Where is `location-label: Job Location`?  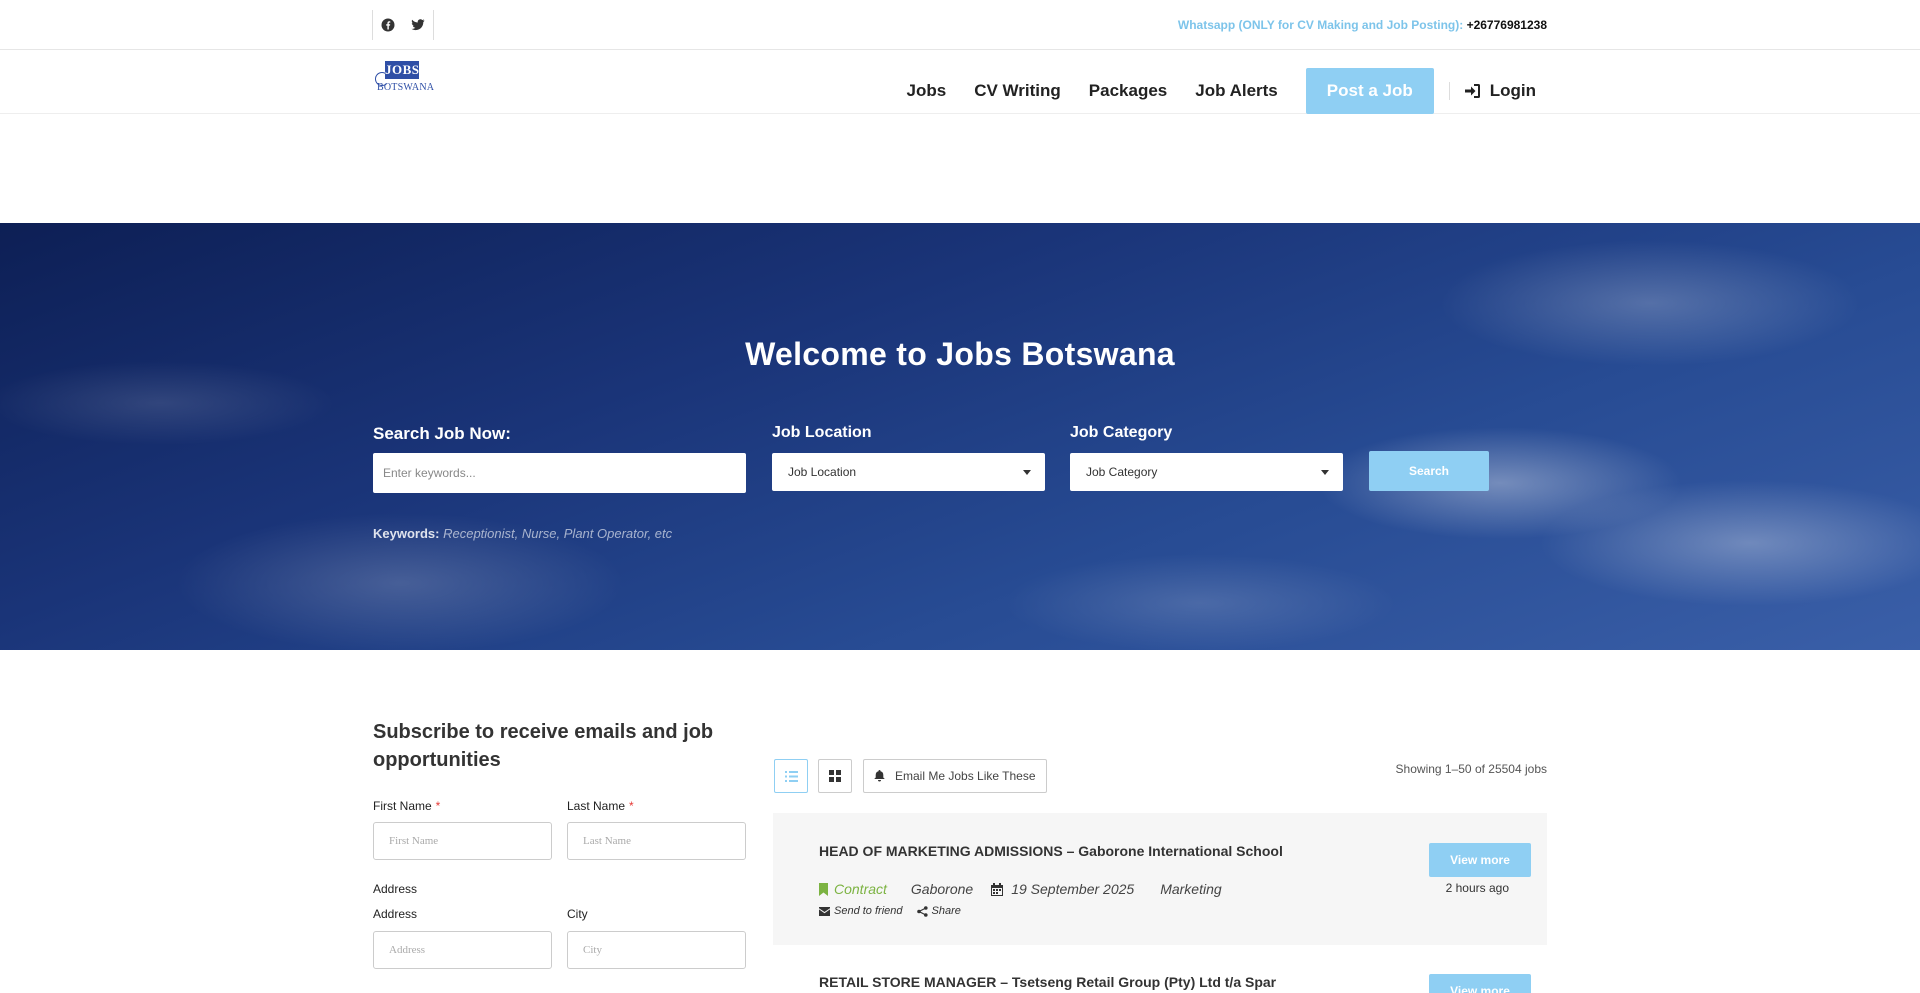 location-label: Job Location is located at coordinates (822, 432).